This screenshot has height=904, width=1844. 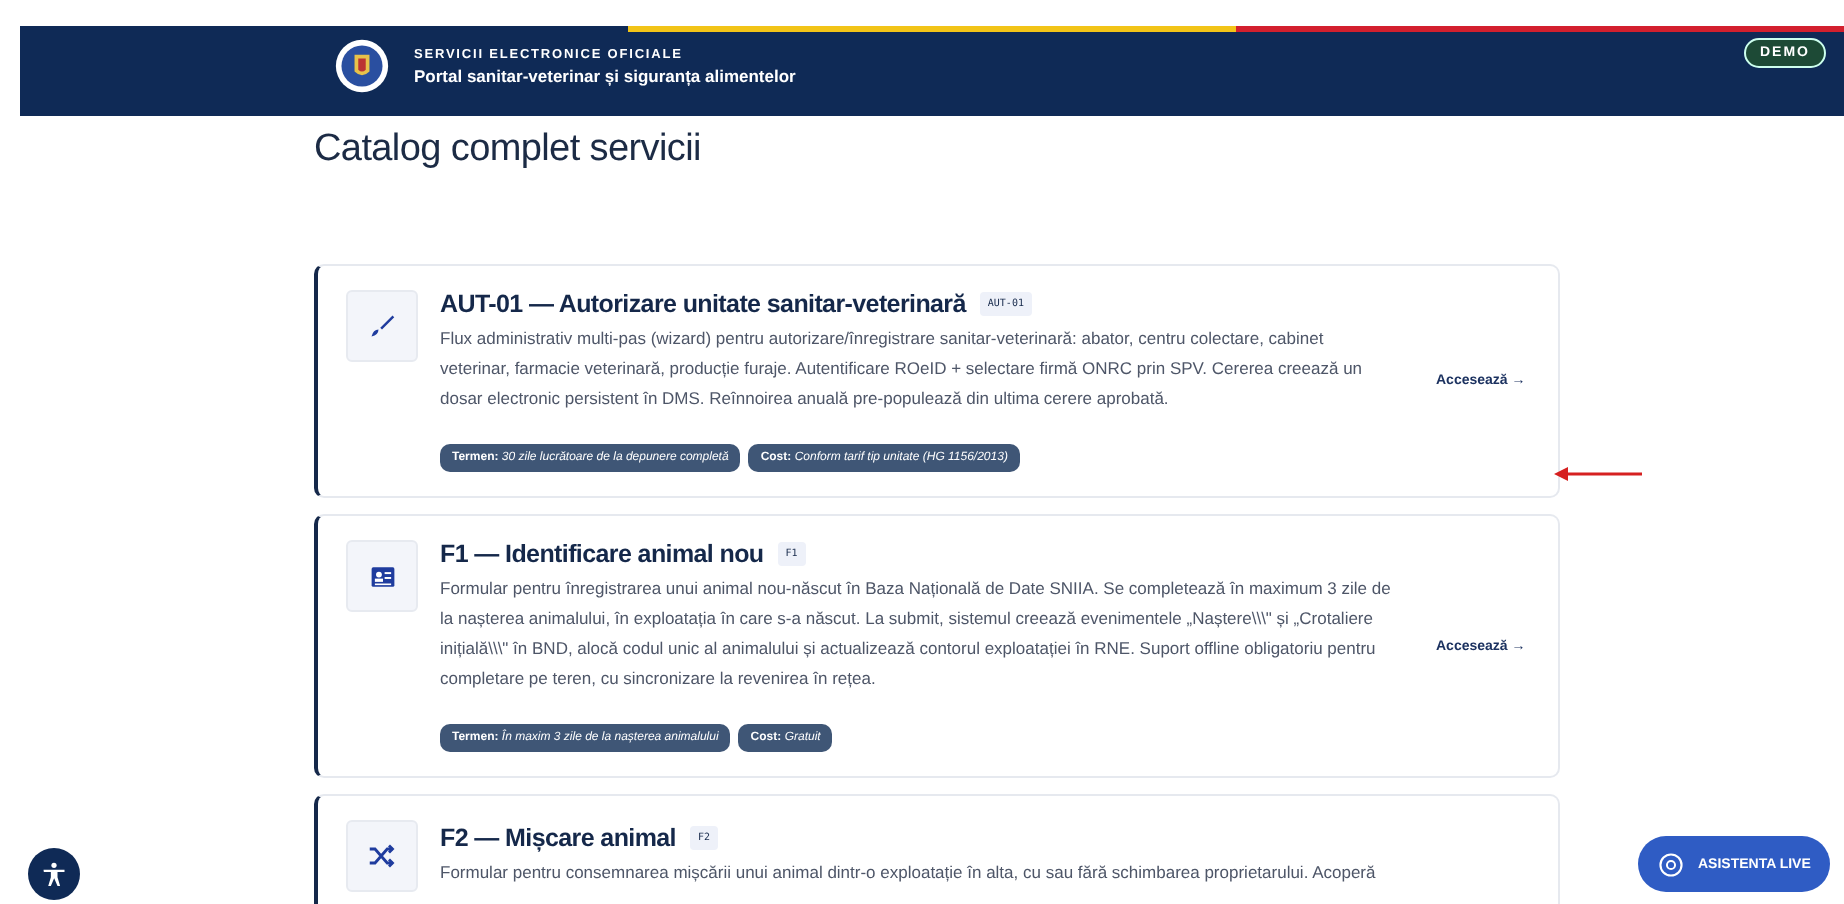 I want to click on id-card-icon, so click(x=382, y=576).